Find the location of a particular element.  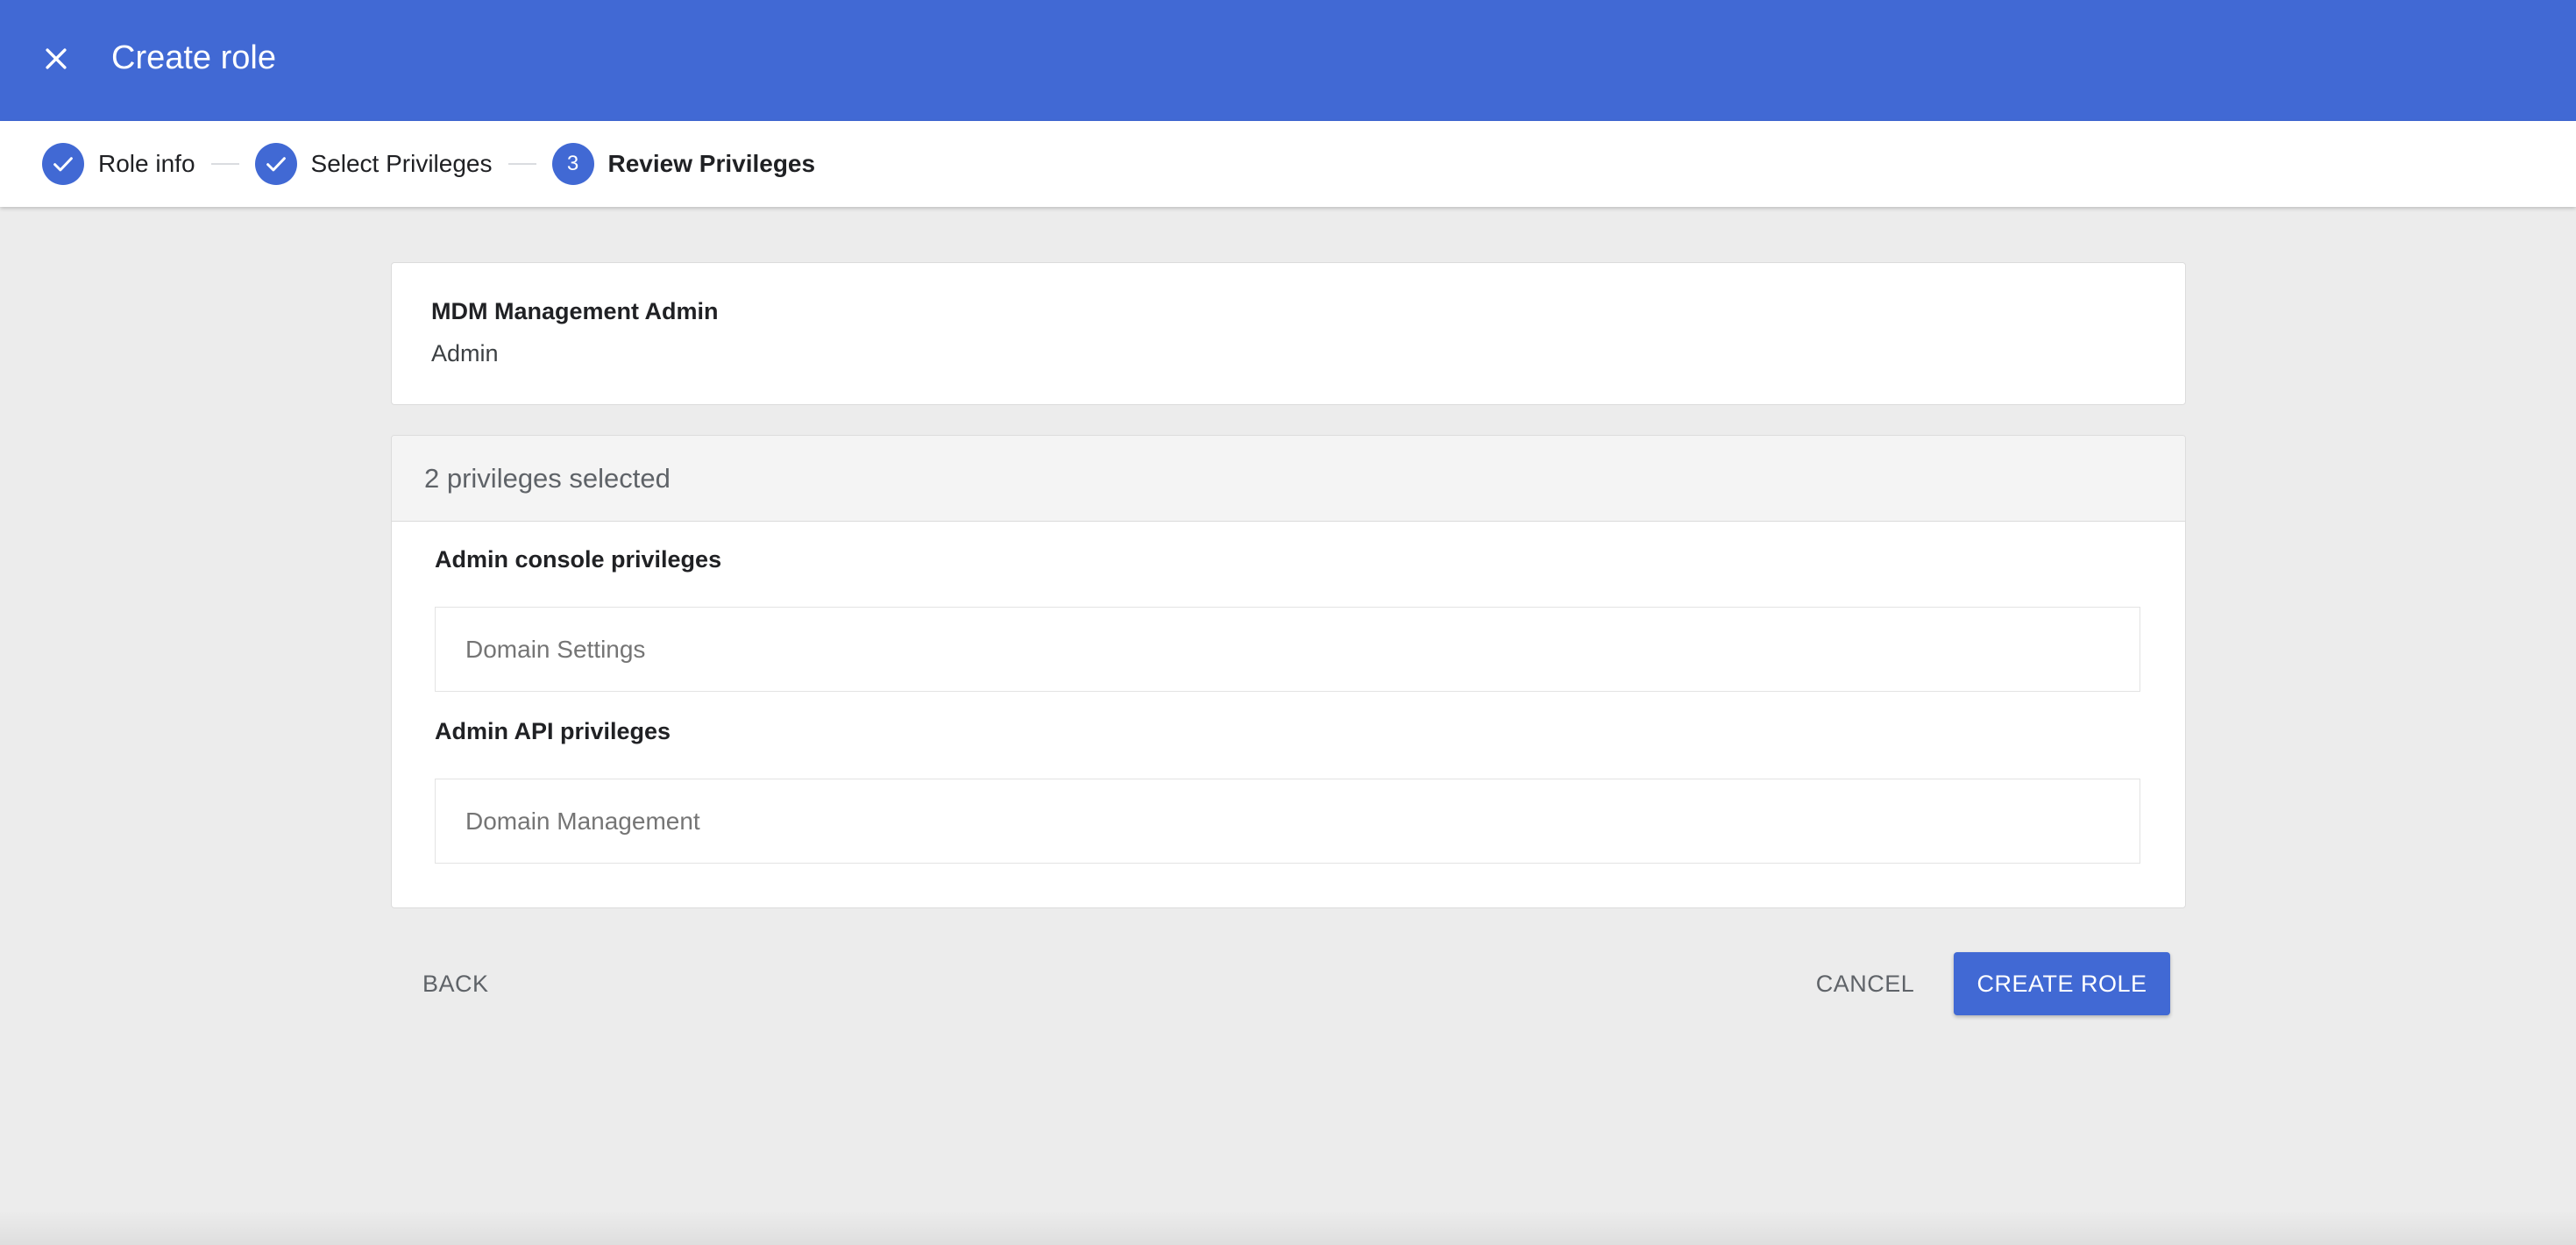

step-label: Review Privileges is located at coordinates (711, 163).